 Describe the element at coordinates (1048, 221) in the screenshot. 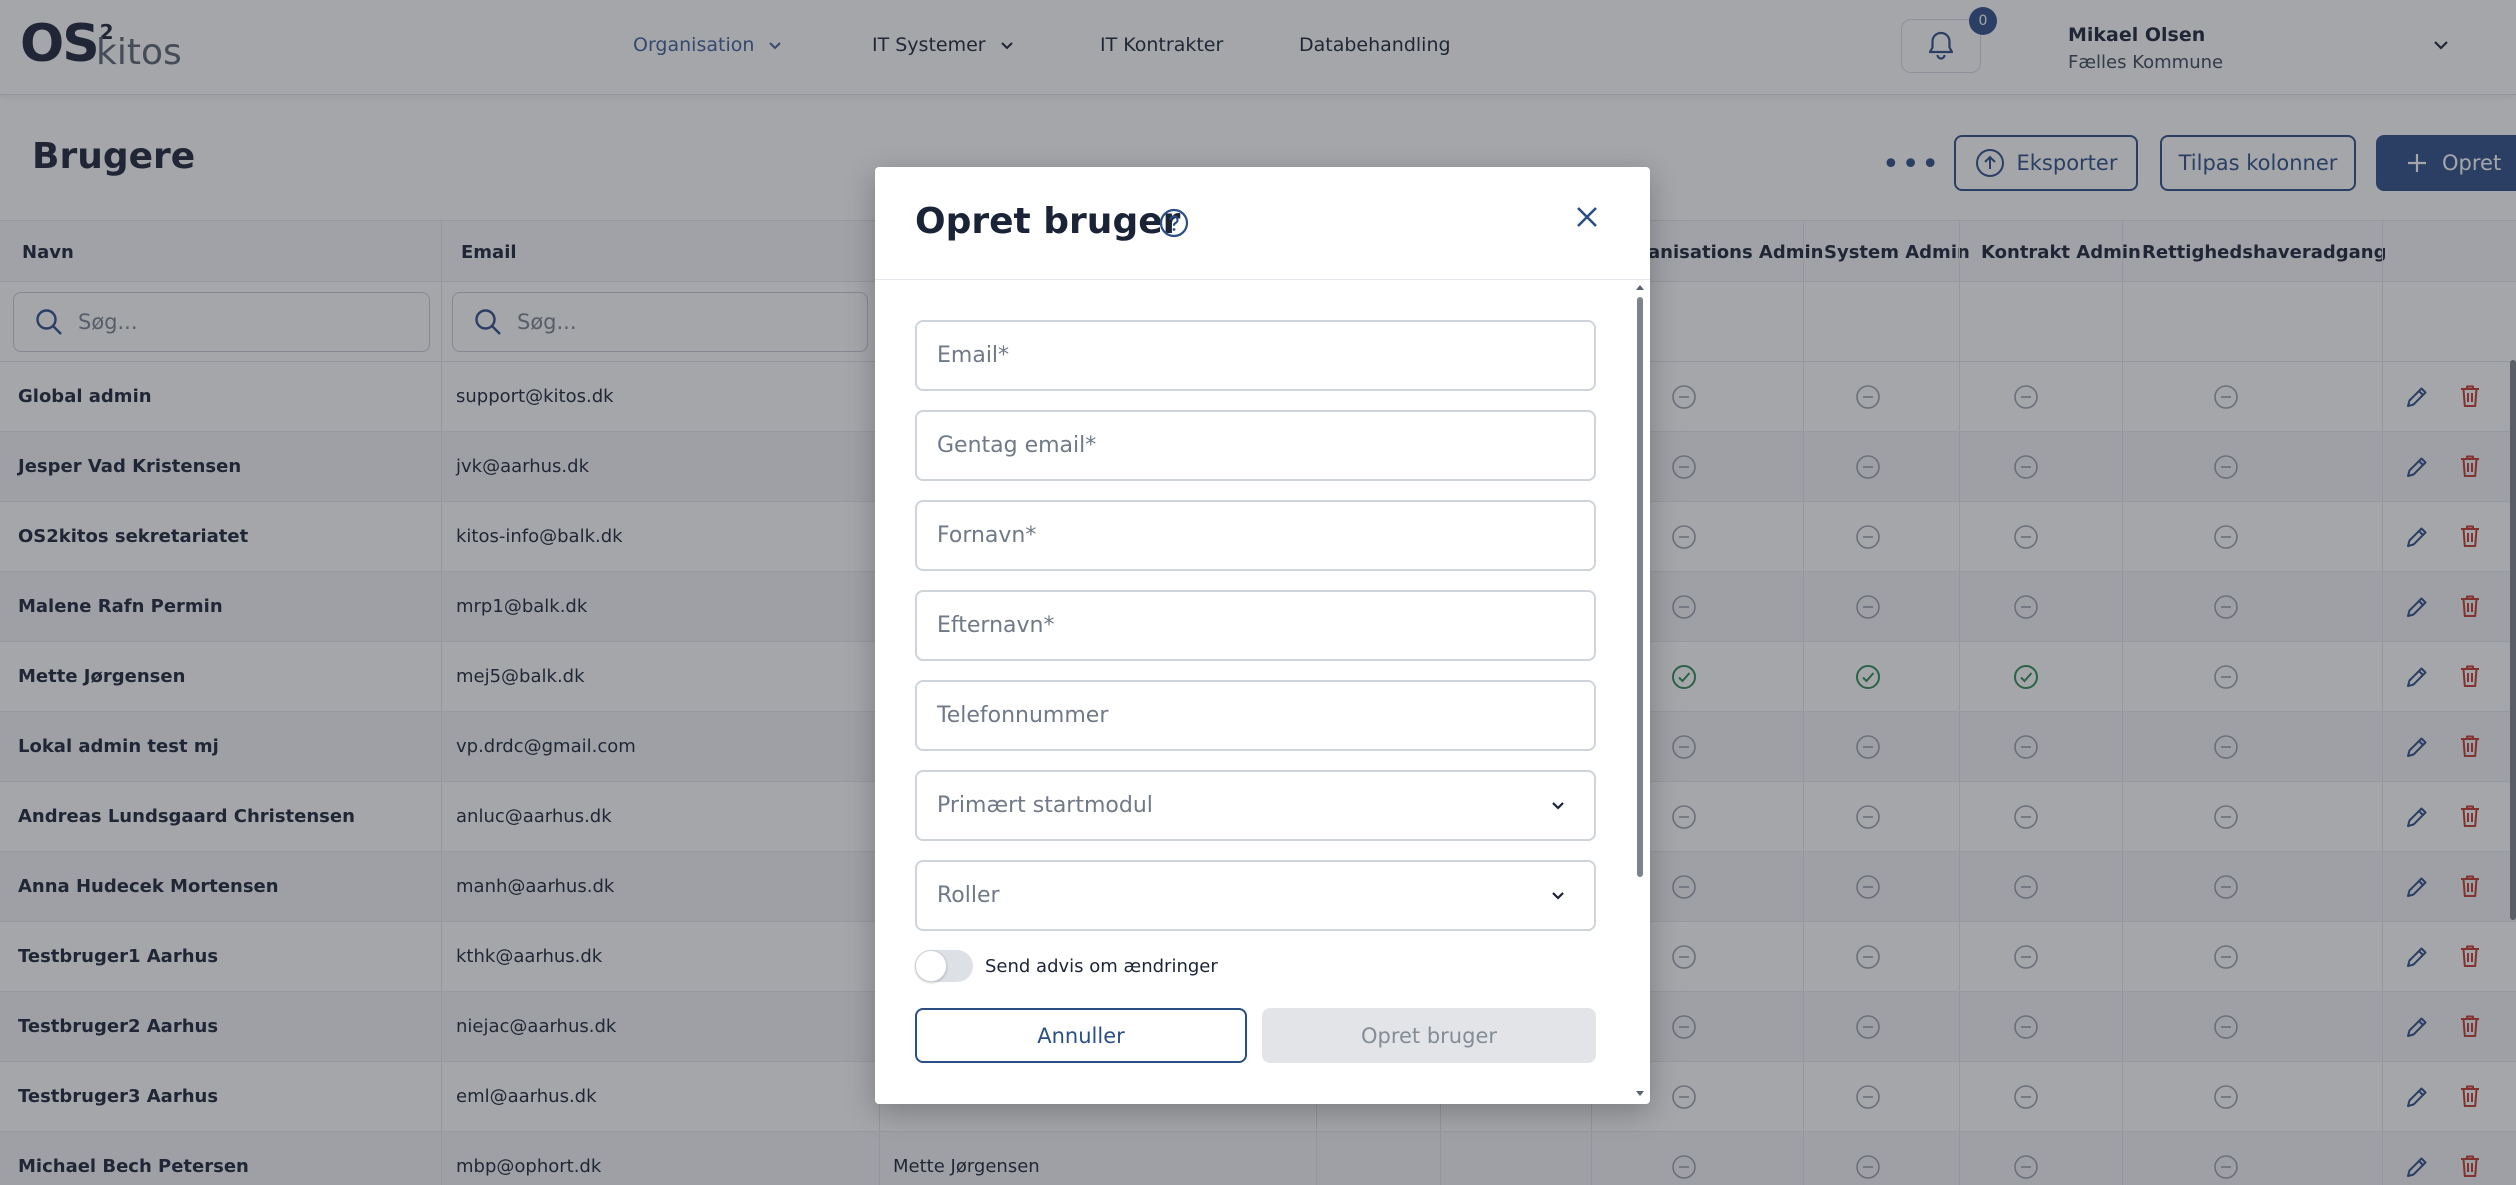

I see `dialog-title: Opret bruger` at that location.